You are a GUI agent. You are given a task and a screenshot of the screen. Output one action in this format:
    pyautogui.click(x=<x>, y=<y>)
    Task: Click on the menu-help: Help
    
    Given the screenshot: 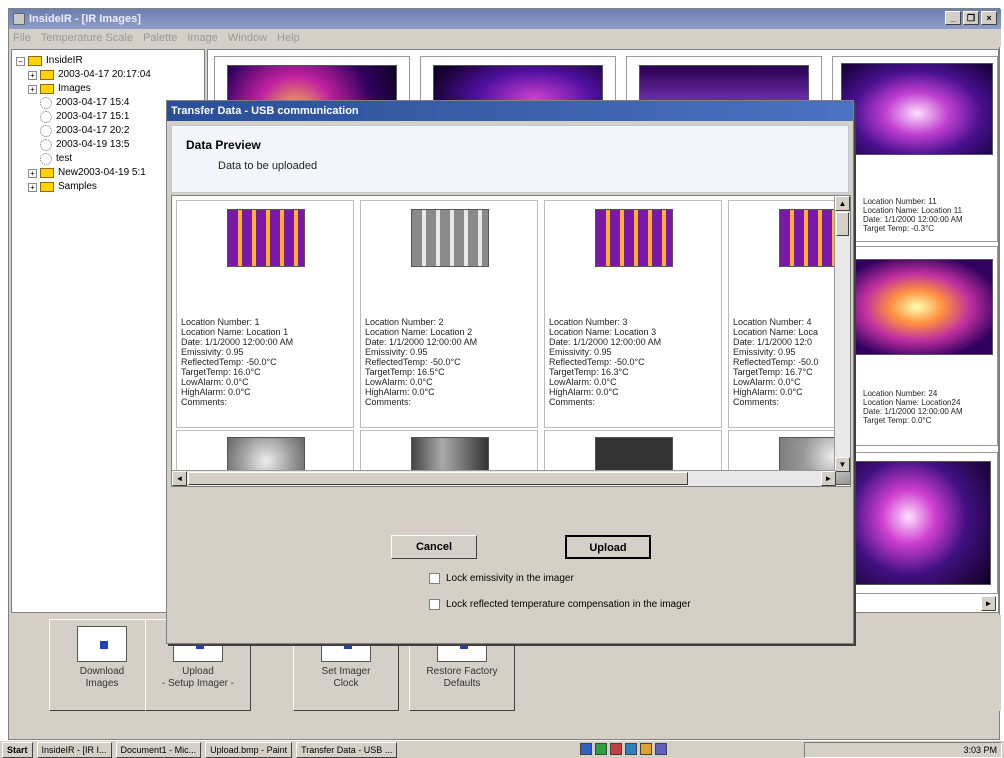 What is the action you would take?
    pyautogui.click(x=288, y=38)
    